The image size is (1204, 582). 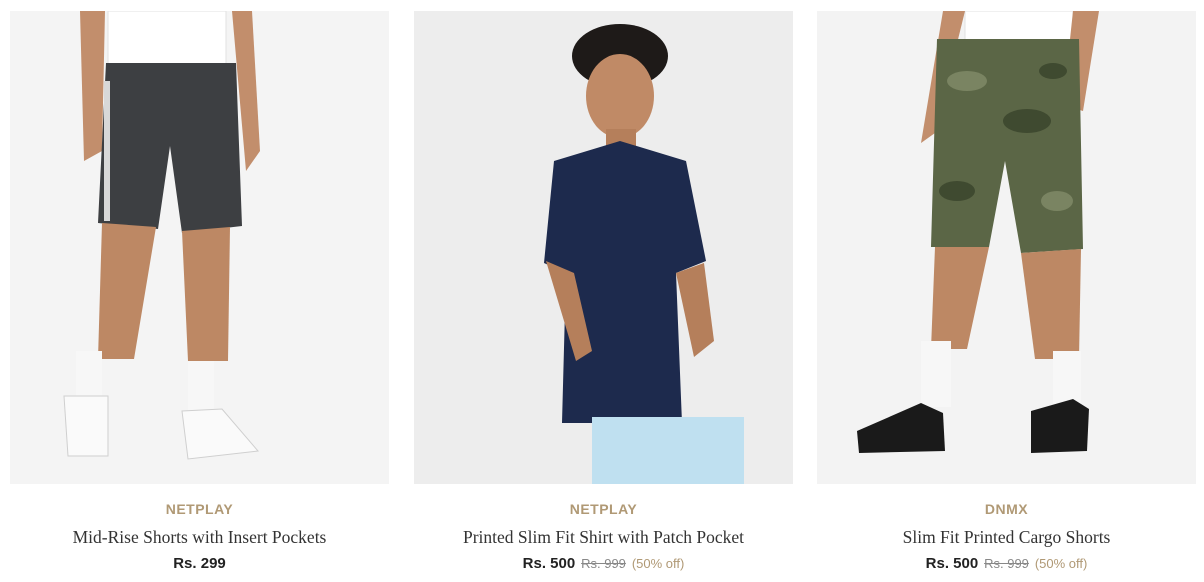 I want to click on product-name: Mid-Rise Shorts with Insert Pockets, so click(x=199, y=537).